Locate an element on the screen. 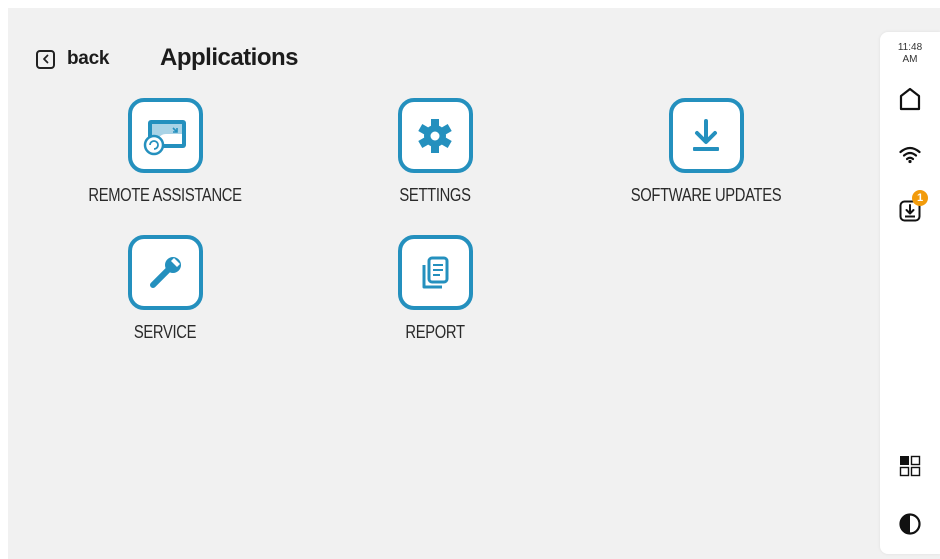  clock: 11:48 AM is located at coordinates (910, 54).